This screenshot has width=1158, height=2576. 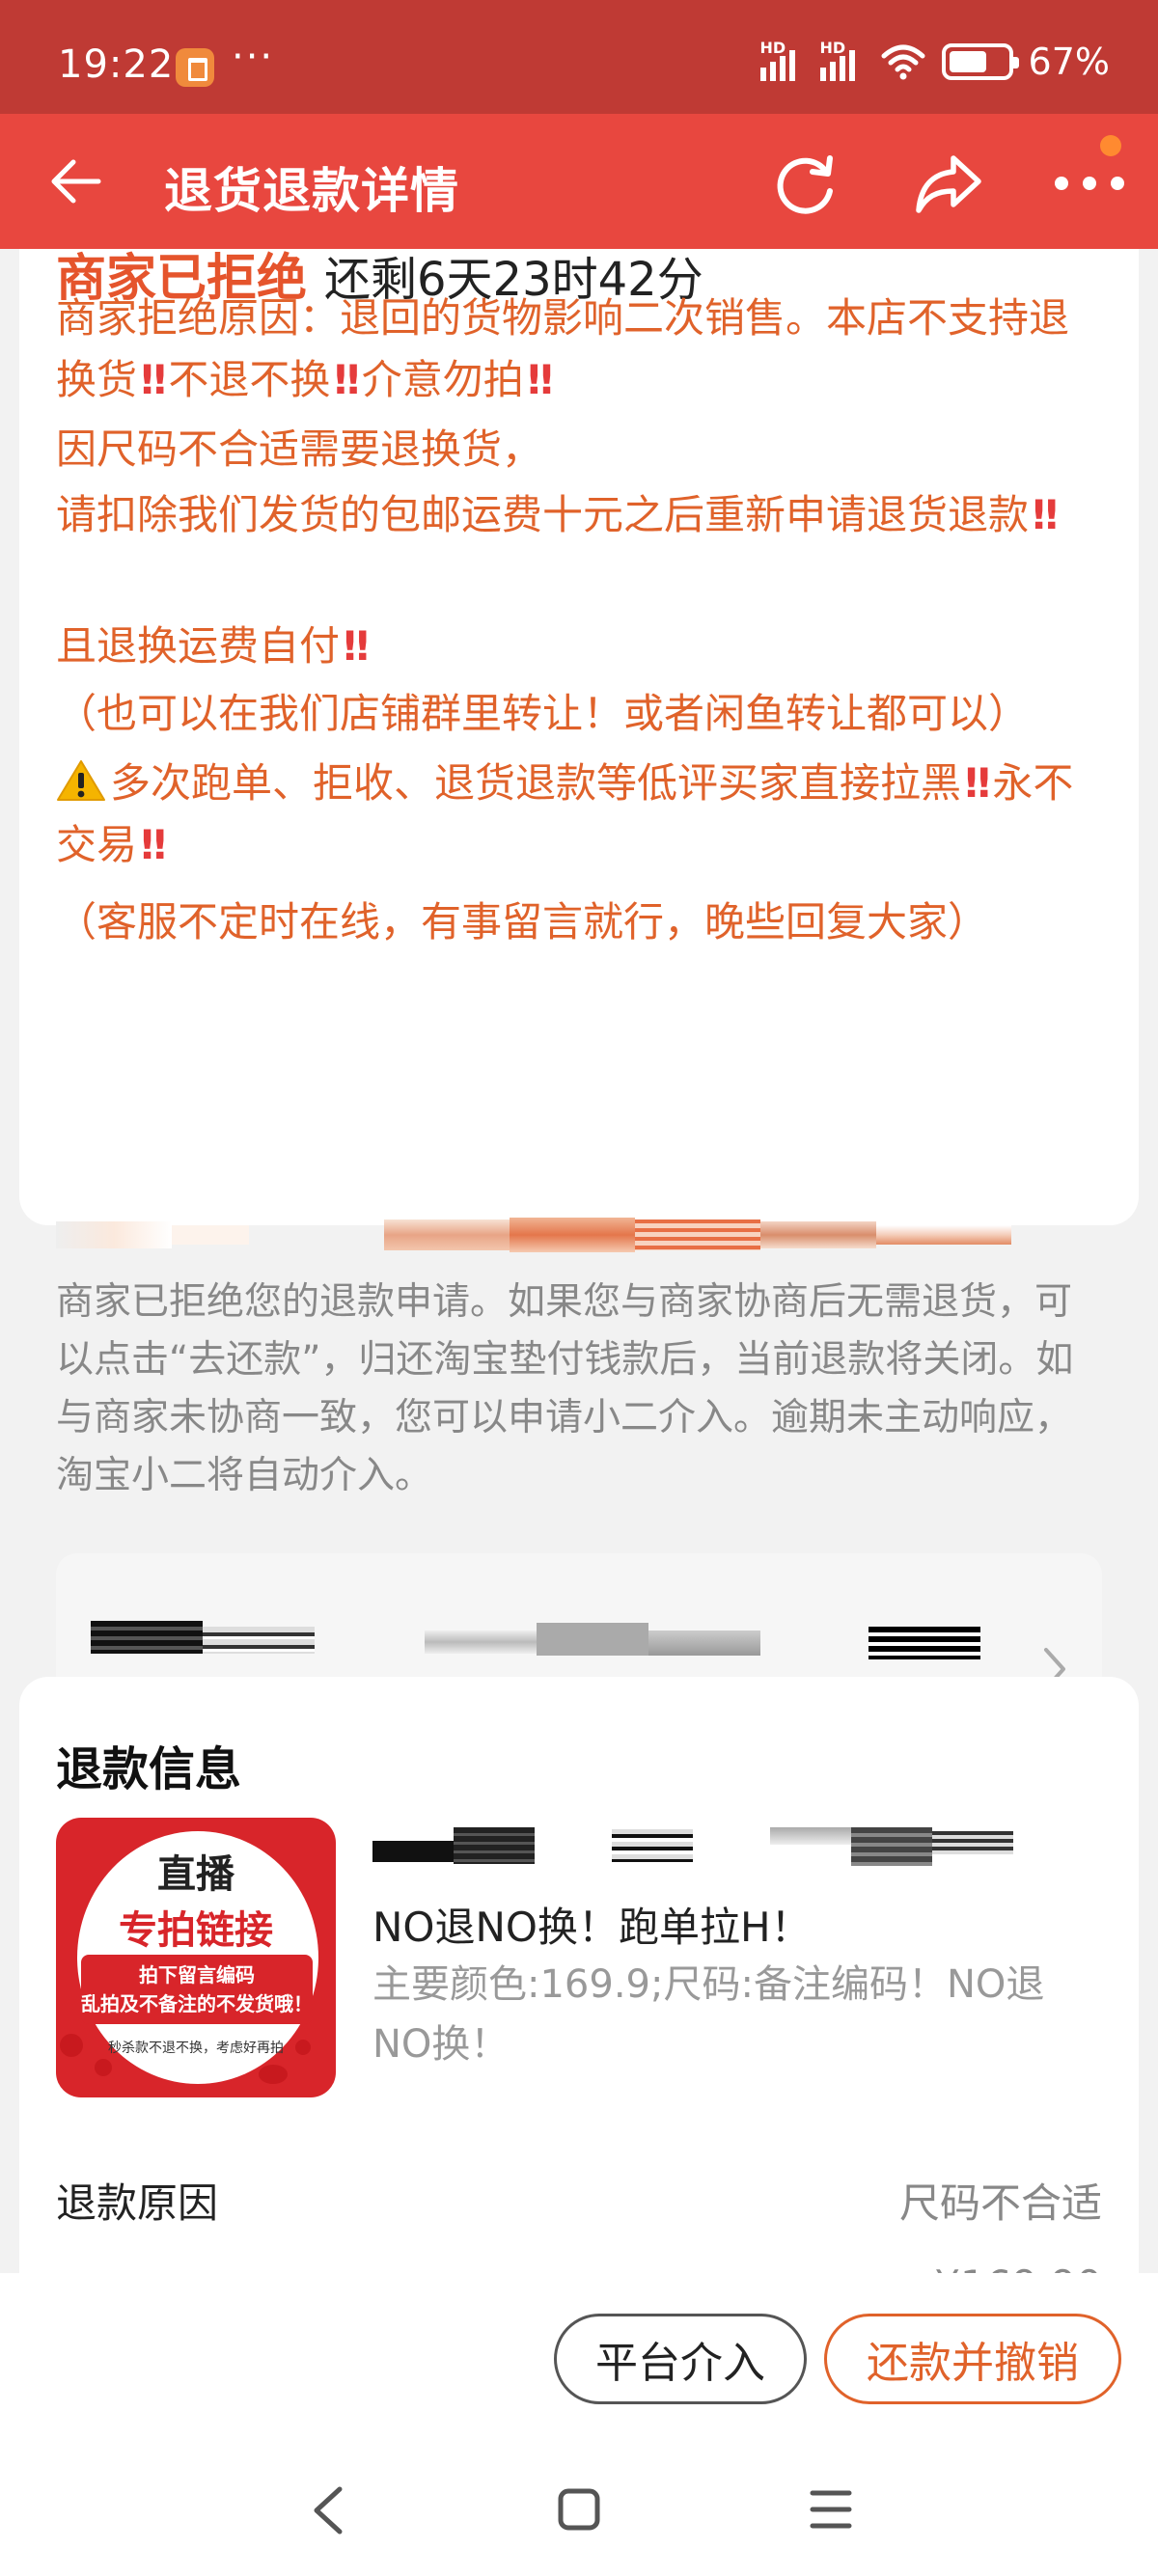 I want to click on back-icon, so click(x=77, y=181).